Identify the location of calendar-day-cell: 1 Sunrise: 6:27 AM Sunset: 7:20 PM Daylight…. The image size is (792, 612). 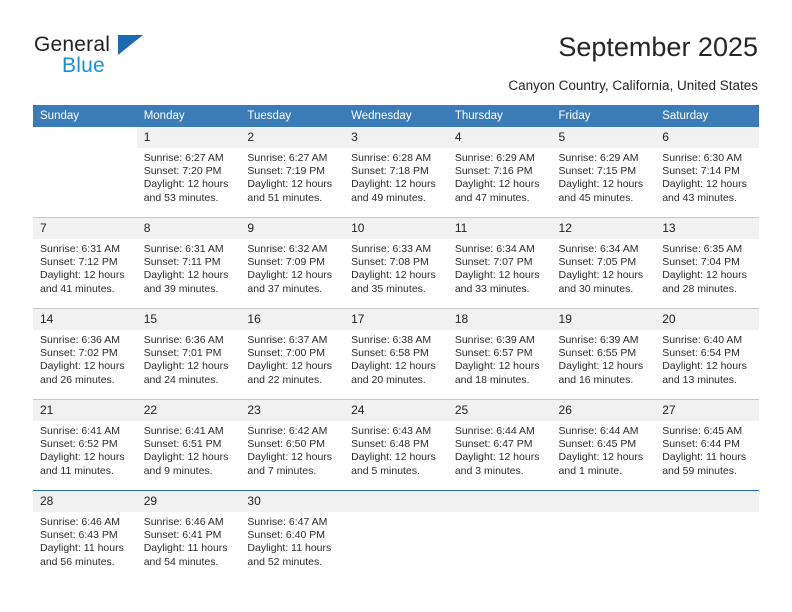
(188, 172).